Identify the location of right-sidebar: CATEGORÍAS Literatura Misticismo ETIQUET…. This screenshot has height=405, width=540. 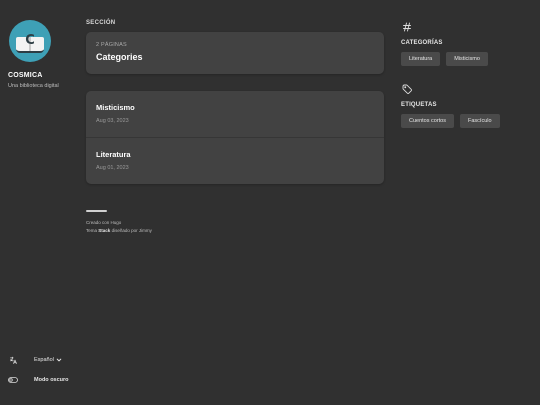
(466, 74).